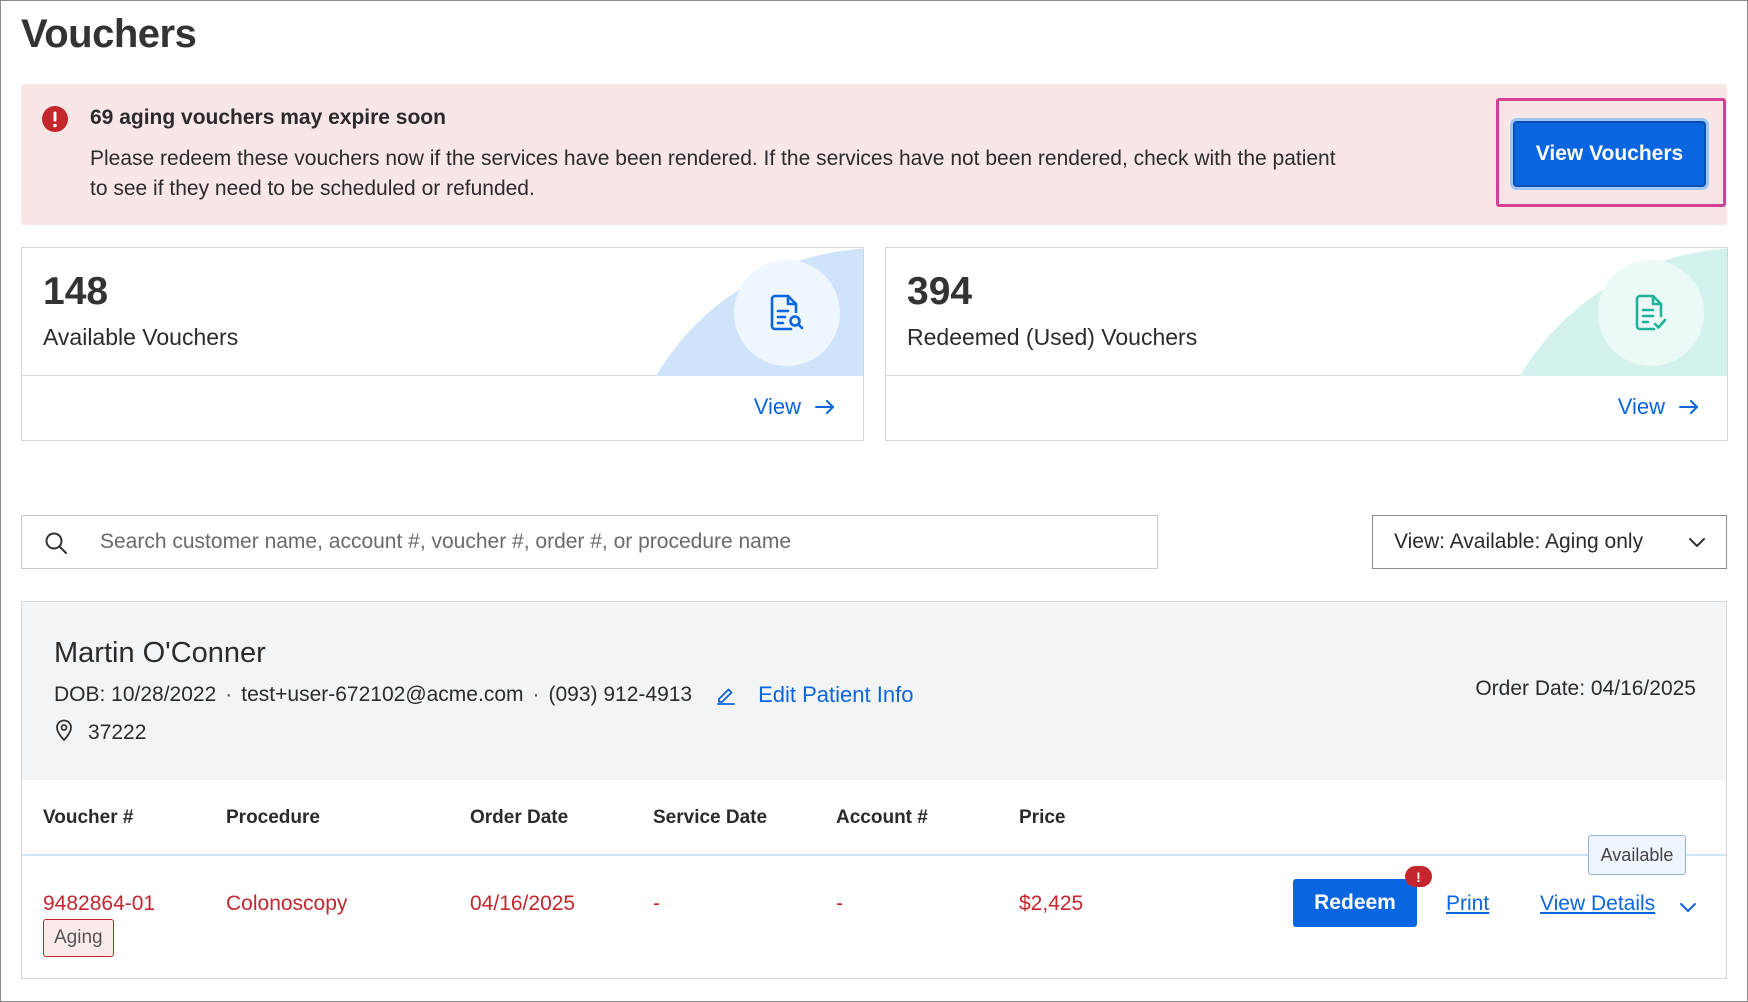  I want to click on view-vouchers-button: View Vouchers, so click(1609, 154).